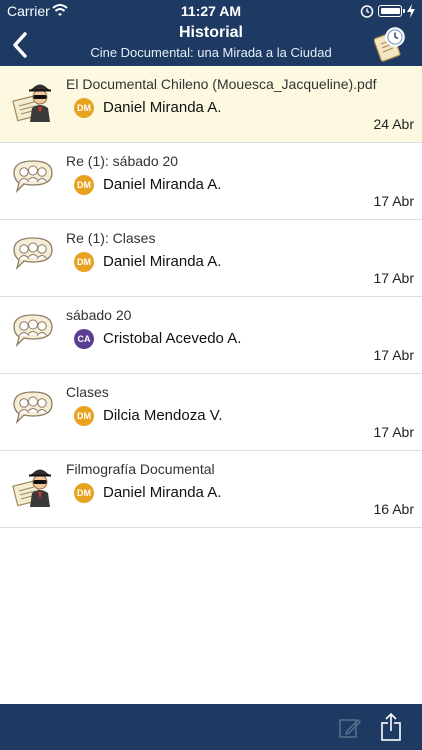  Describe the element at coordinates (84, 339) in the screenshot. I see `avatar: CA` at that location.